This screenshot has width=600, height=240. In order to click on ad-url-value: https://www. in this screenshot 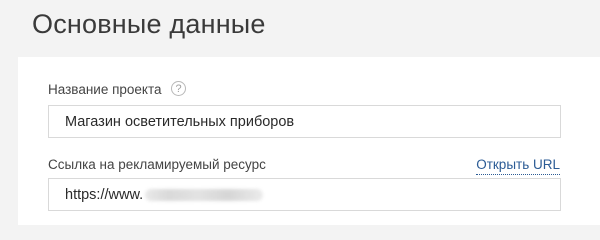, I will do `click(104, 194)`.